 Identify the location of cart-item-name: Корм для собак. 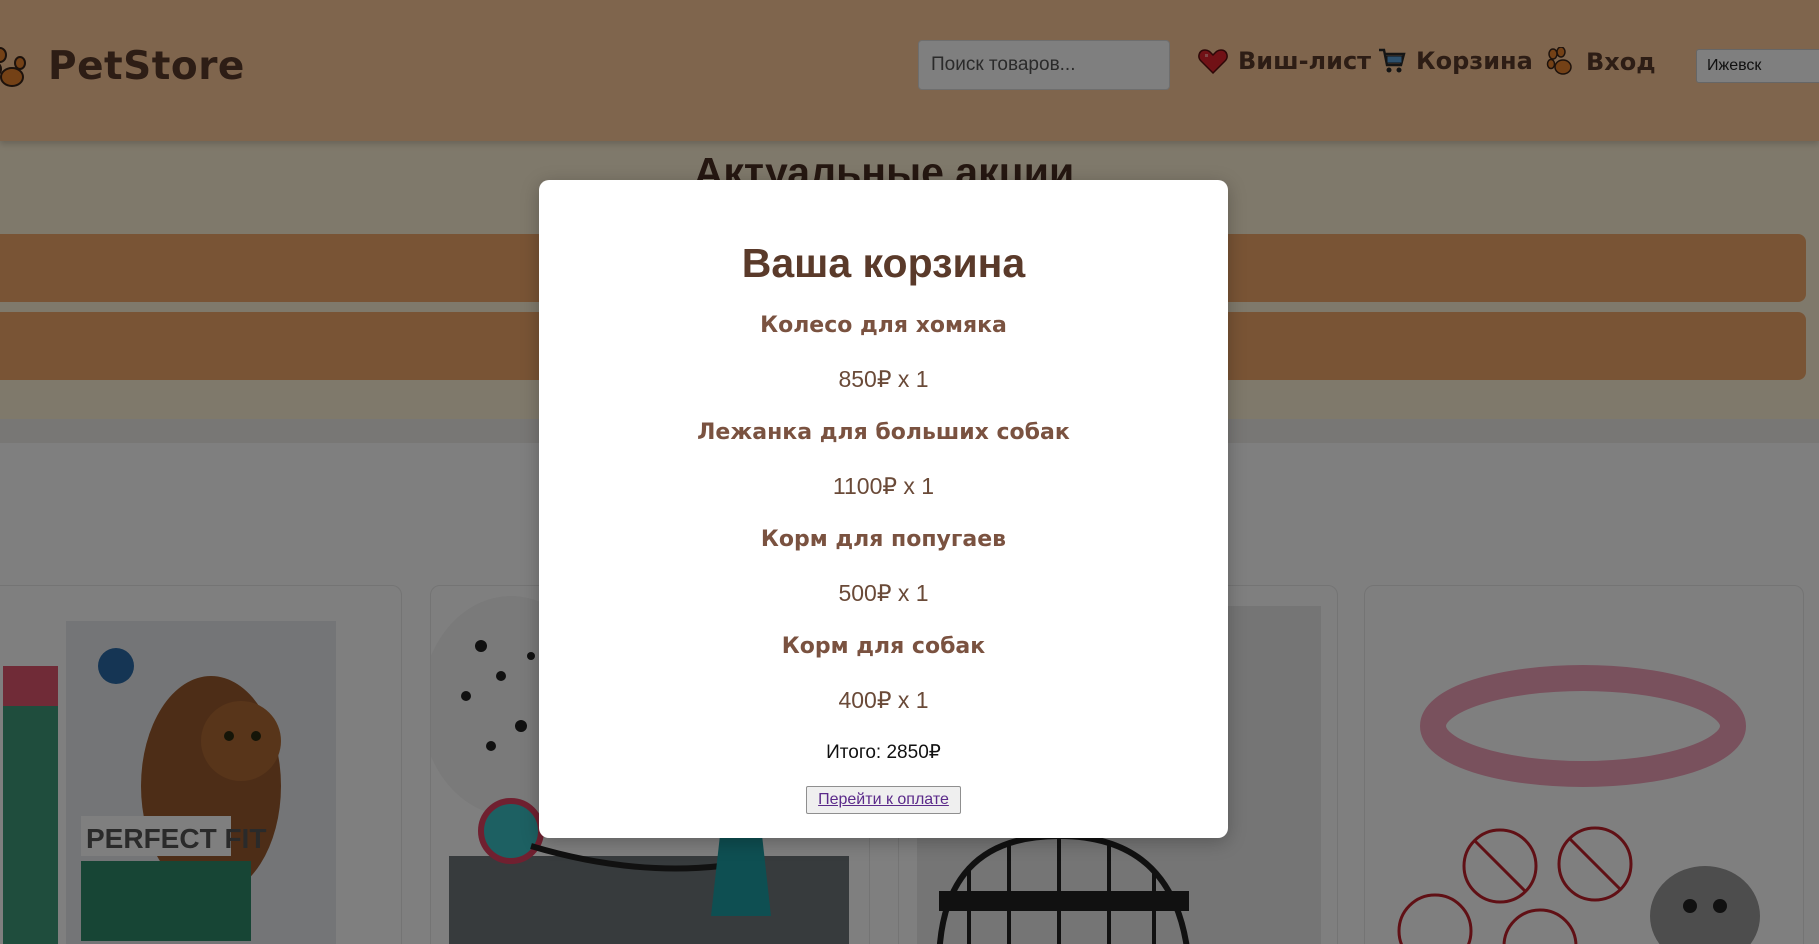
(883, 646).